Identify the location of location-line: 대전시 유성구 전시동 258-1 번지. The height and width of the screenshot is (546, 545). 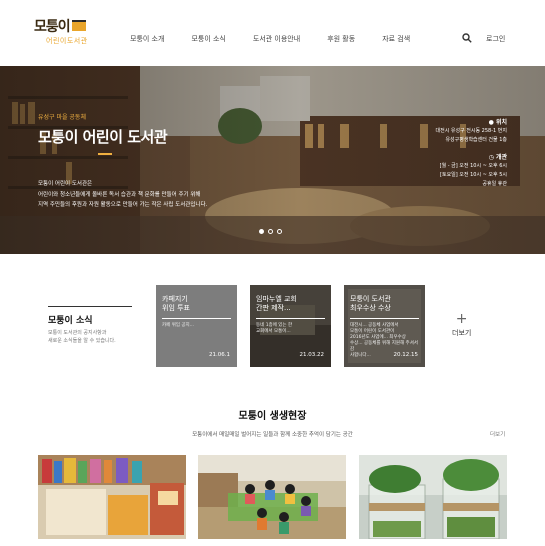
(471, 131).